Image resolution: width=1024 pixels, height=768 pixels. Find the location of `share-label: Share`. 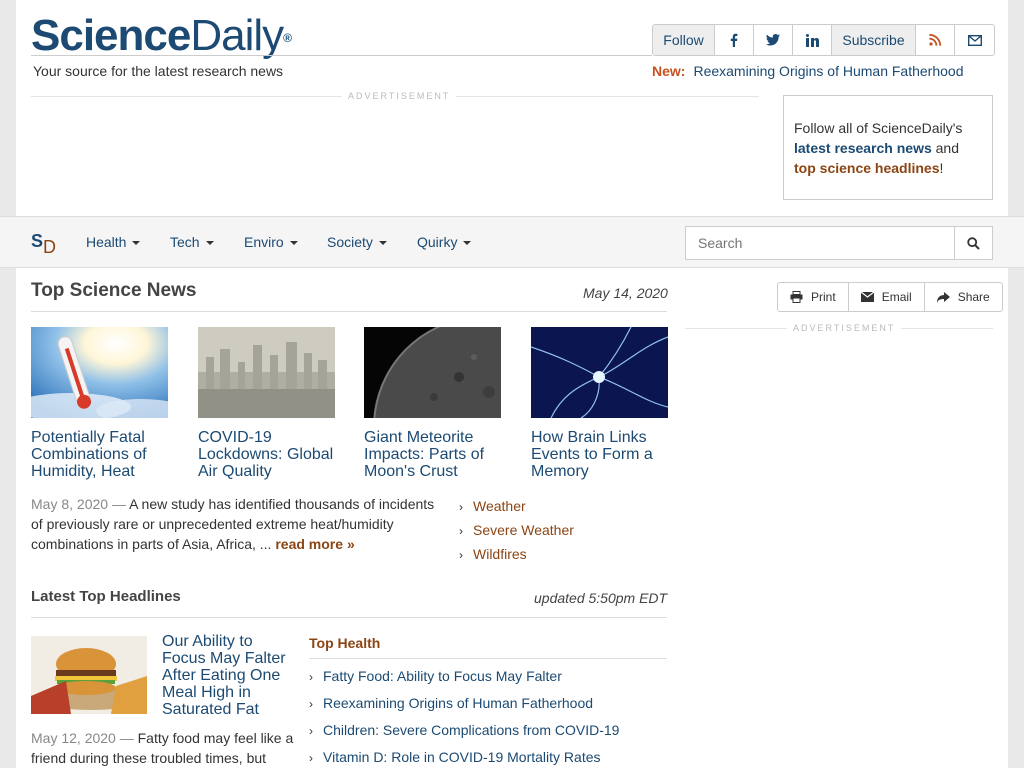

share-label: Share is located at coordinates (973, 297).